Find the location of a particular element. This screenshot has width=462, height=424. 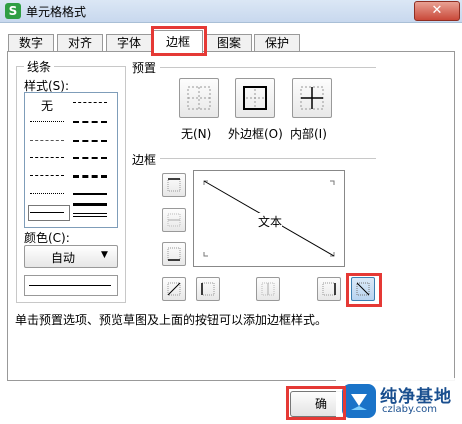

line-preview is located at coordinates (71, 285).